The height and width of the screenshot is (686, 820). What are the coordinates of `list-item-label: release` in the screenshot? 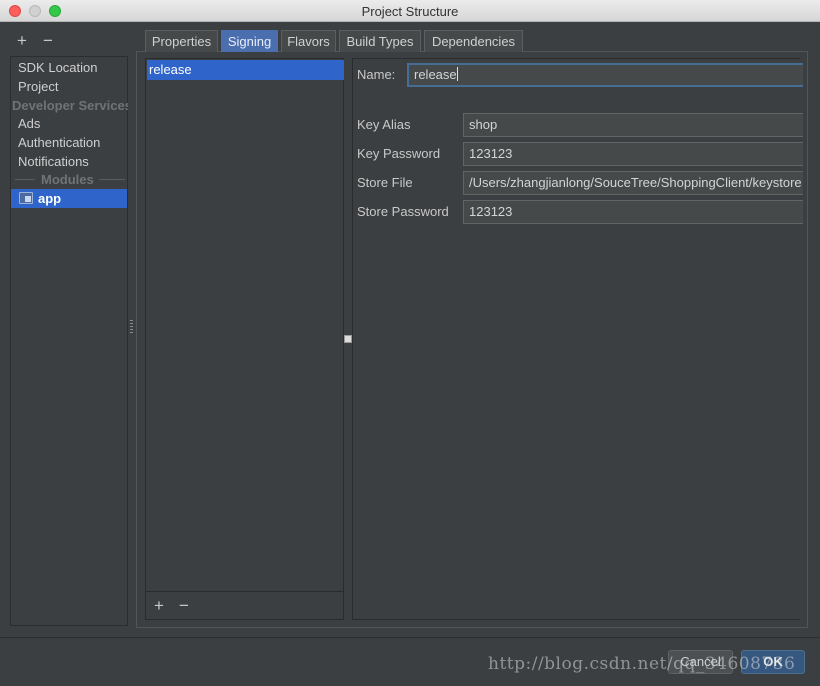 It's located at (170, 69).